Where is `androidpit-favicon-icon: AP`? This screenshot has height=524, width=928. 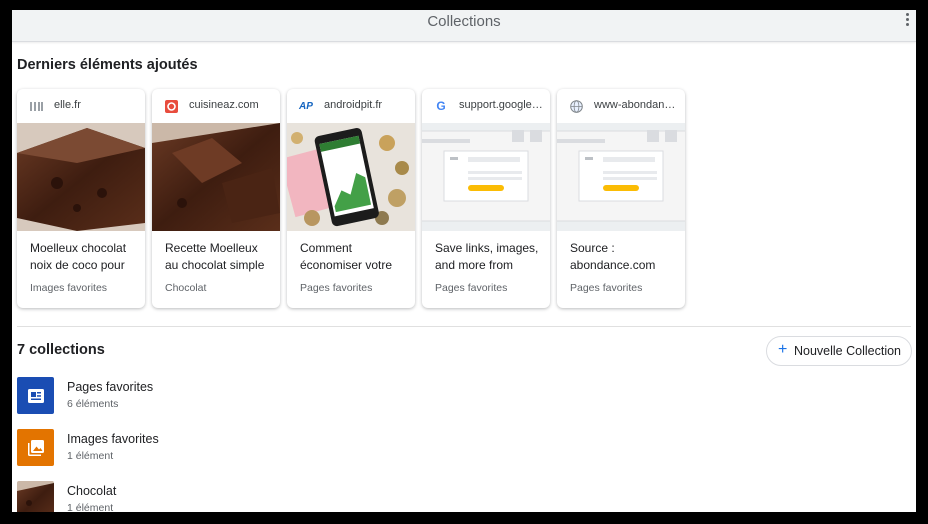
androidpit-favicon-icon: AP is located at coordinates (306, 106).